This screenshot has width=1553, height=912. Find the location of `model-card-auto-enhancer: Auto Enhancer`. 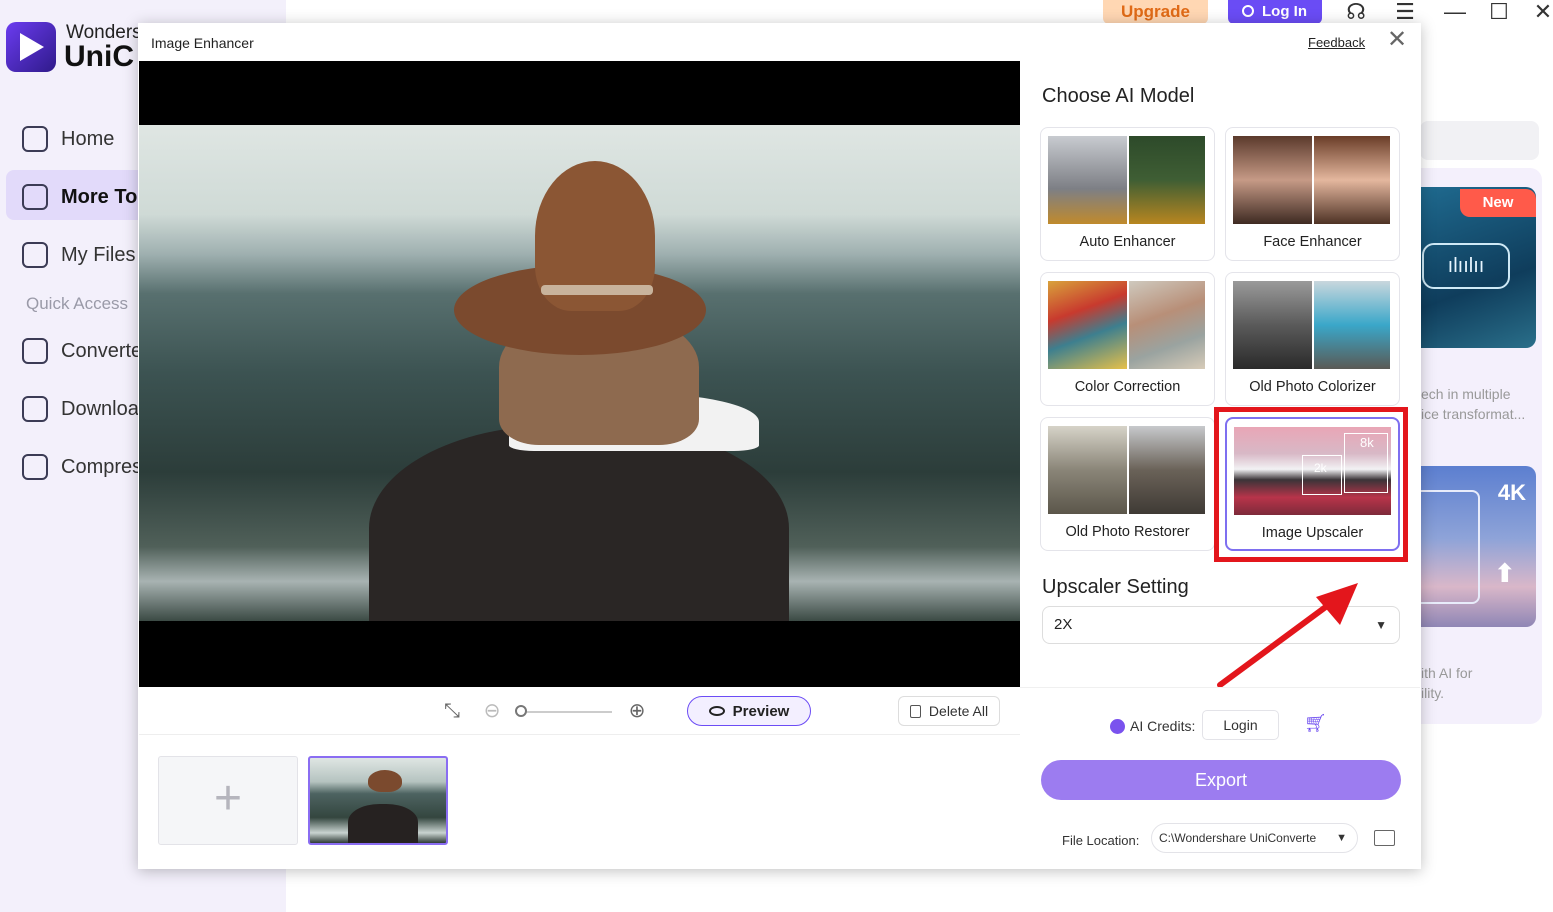

model-card-auto-enhancer: Auto Enhancer is located at coordinates (1127, 194).